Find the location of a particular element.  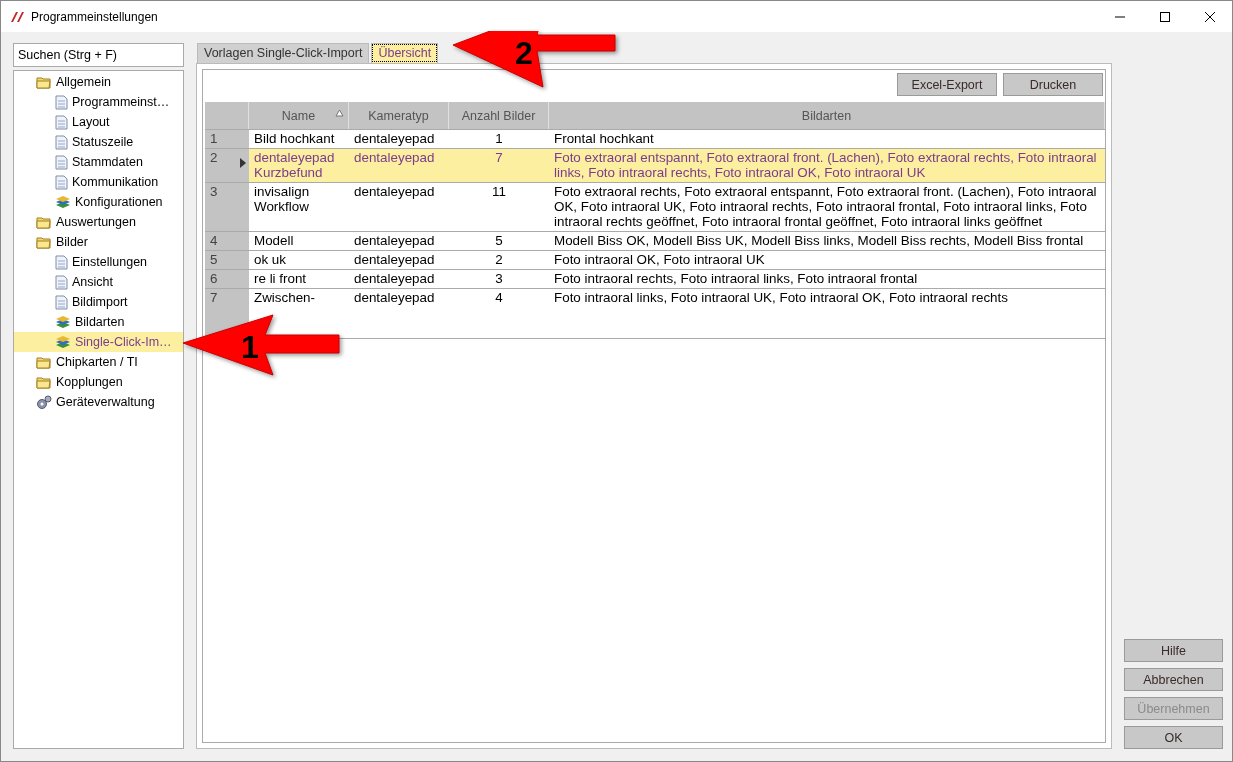

table-cell-text: Bild hochkant is located at coordinates (294, 139).